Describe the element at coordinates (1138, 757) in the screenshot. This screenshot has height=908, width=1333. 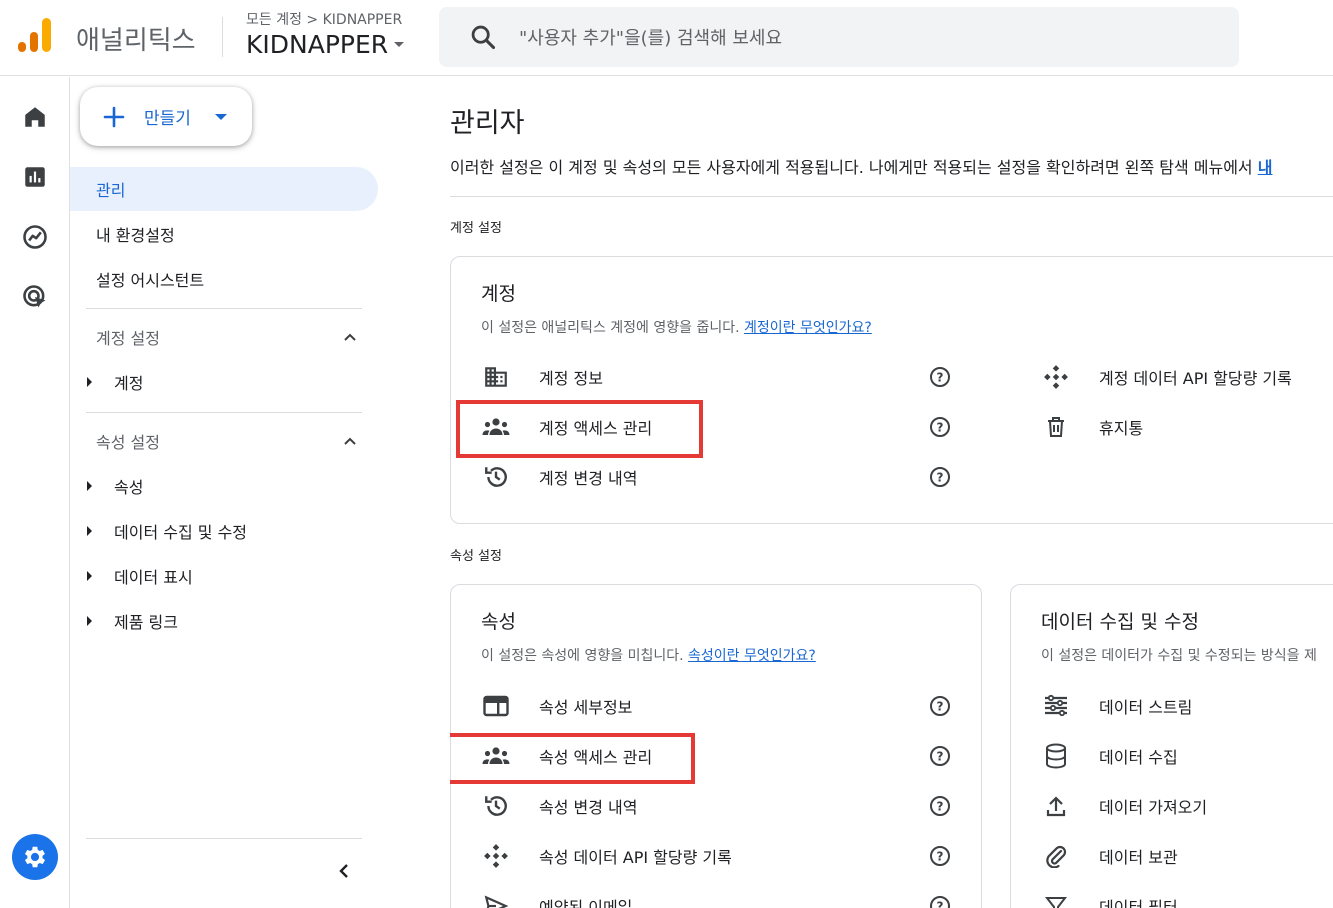
I see `row-label: 데이터 수집` at that location.